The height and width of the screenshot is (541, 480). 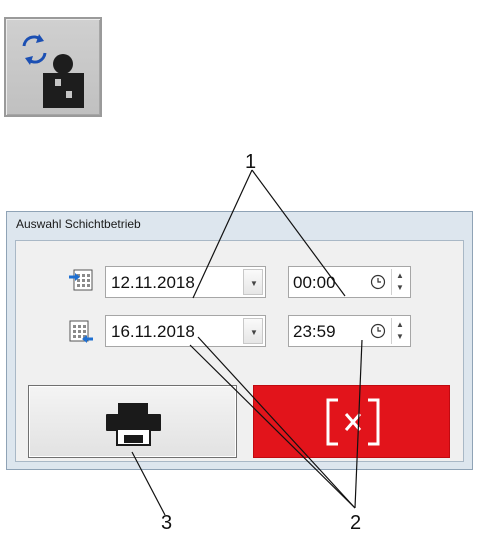 I want to click on end-time-spinner: ▲ ▼, so click(x=399, y=331).